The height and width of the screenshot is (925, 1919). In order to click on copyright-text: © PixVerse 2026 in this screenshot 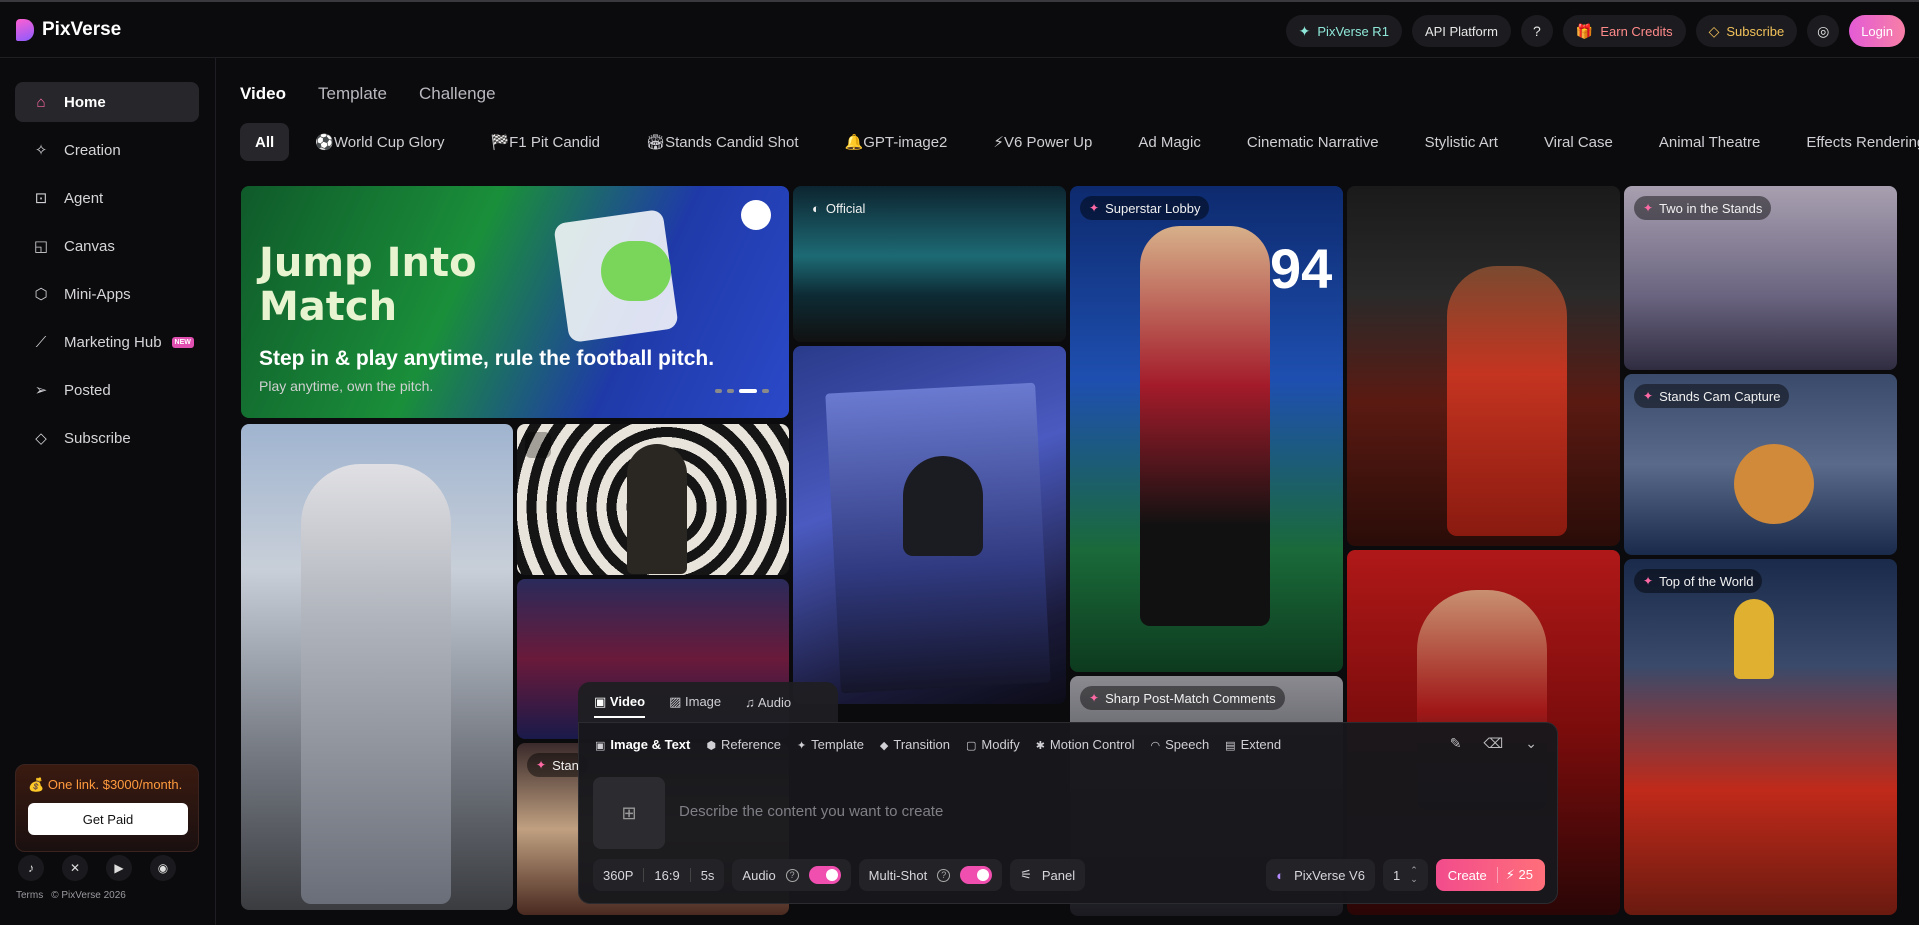, I will do `click(88, 895)`.